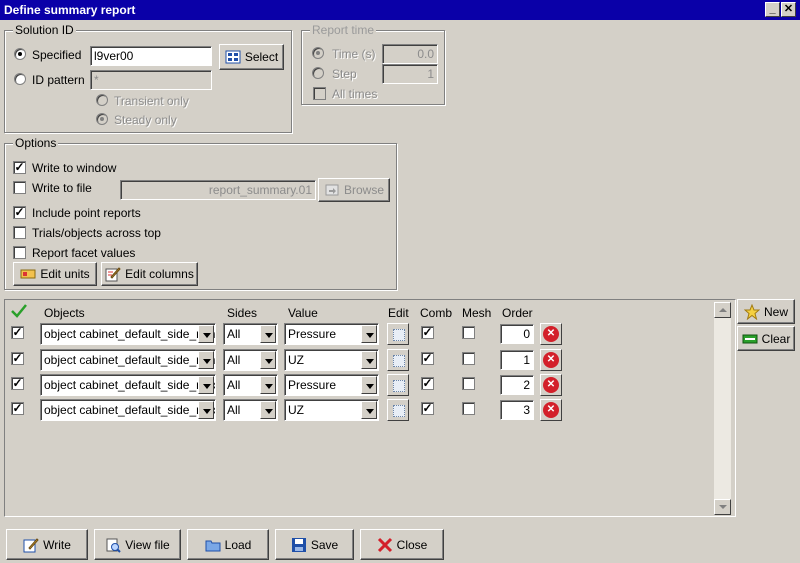 The image size is (800, 563). Describe the element at coordinates (28, 274) in the screenshot. I see `units-icon` at that location.